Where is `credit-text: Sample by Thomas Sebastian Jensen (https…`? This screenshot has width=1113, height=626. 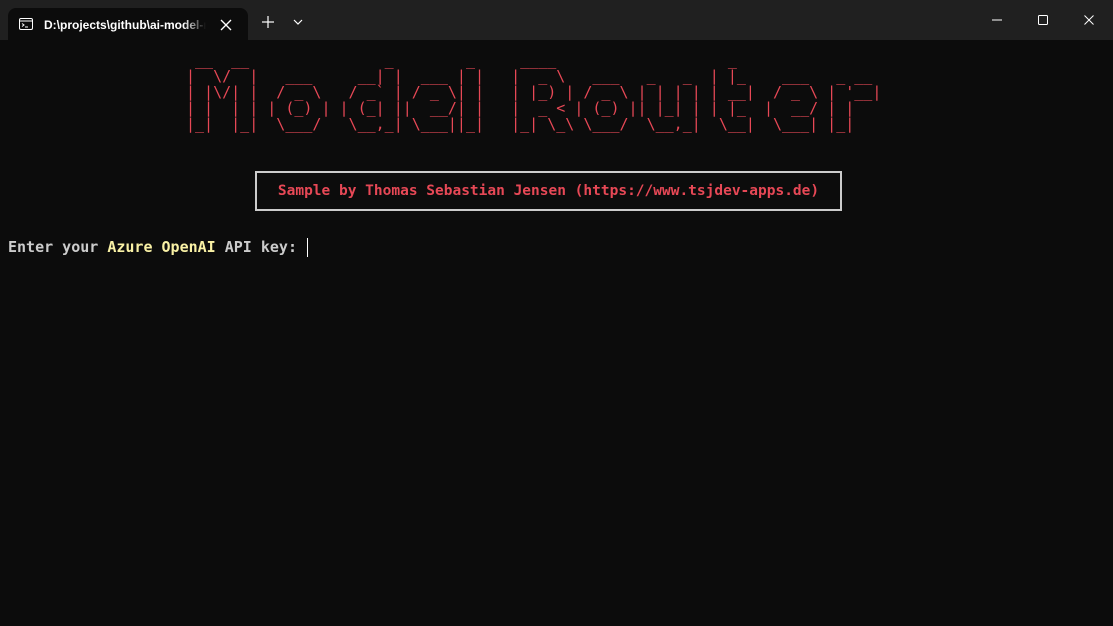 credit-text: Sample by Thomas Sebastian Jensen (https… is located at coordinates (548, 191).